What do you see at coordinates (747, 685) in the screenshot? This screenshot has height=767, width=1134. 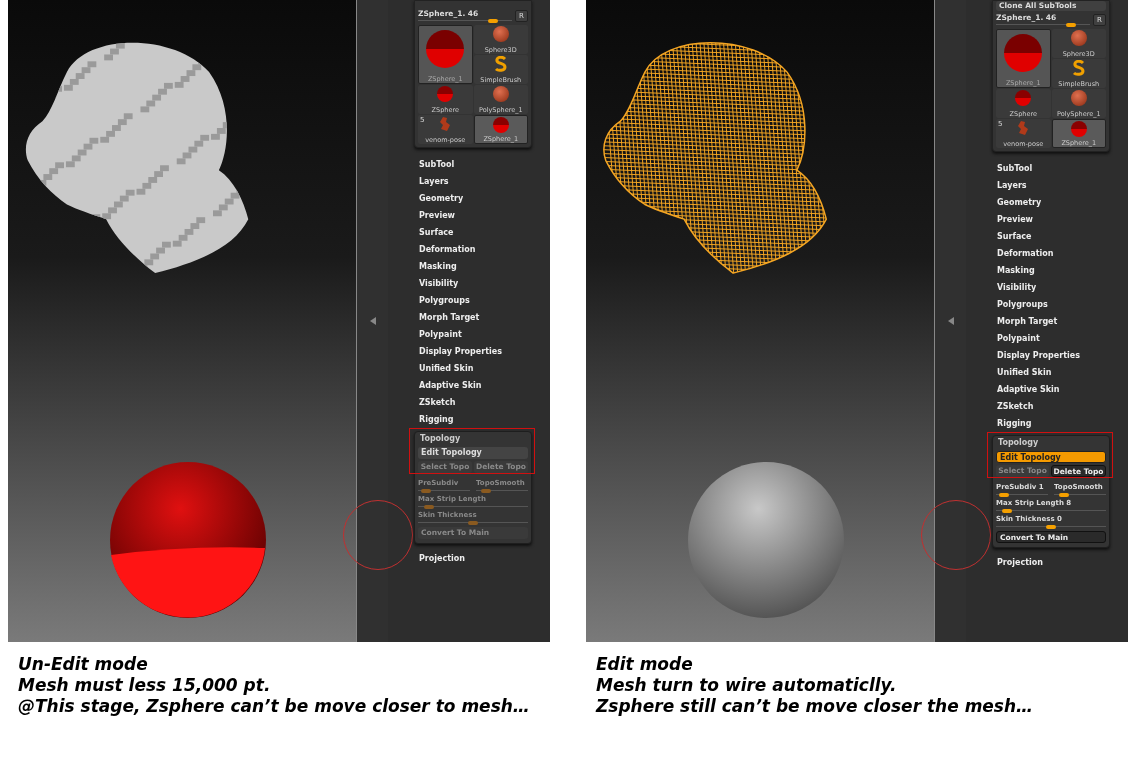 I see `caption-line: Mesh turn to wire automaticlly.` at bounding box center [747, 685].